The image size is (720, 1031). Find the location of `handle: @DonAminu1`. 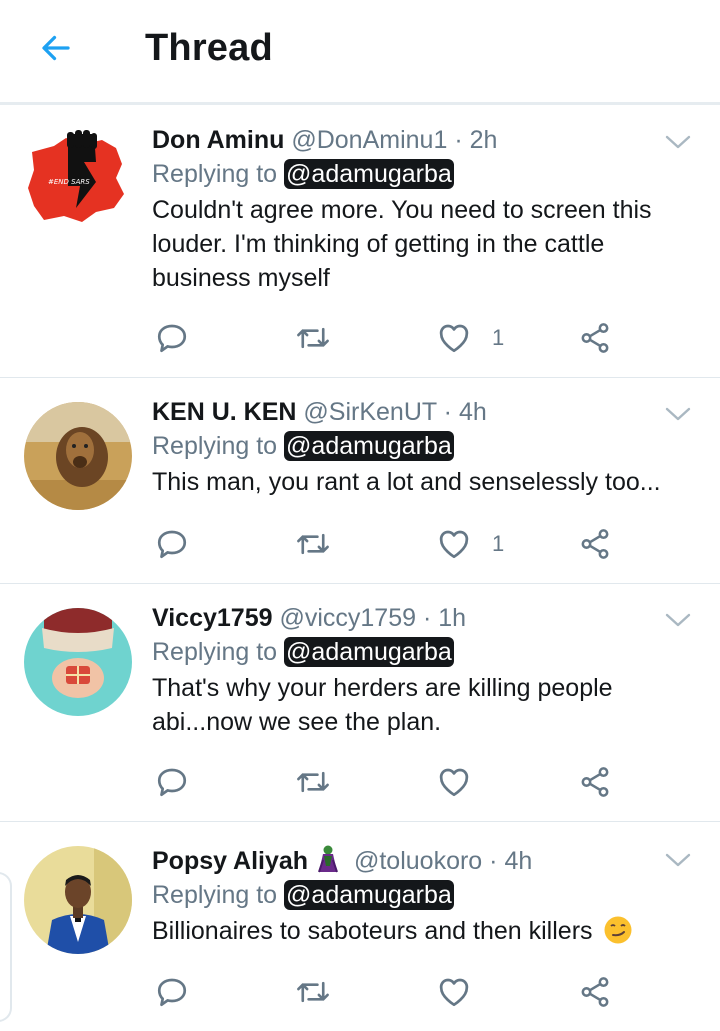

handle: @DonAminu1 is located at coordinates (369, 140).